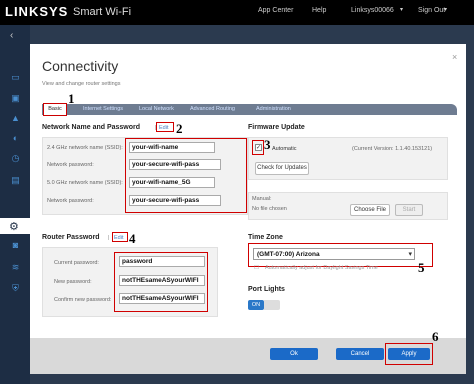  Describe the element at coordinates (409, 354) in the screenshot. I see `apply-button: Apply` at that location.